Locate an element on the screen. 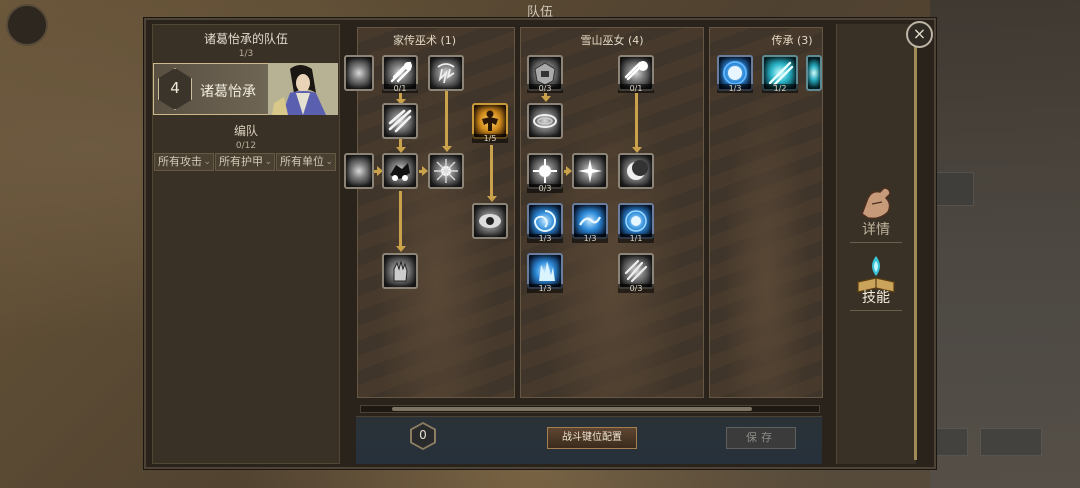  lightning-storm-icon is located at coordinates (446, 73).